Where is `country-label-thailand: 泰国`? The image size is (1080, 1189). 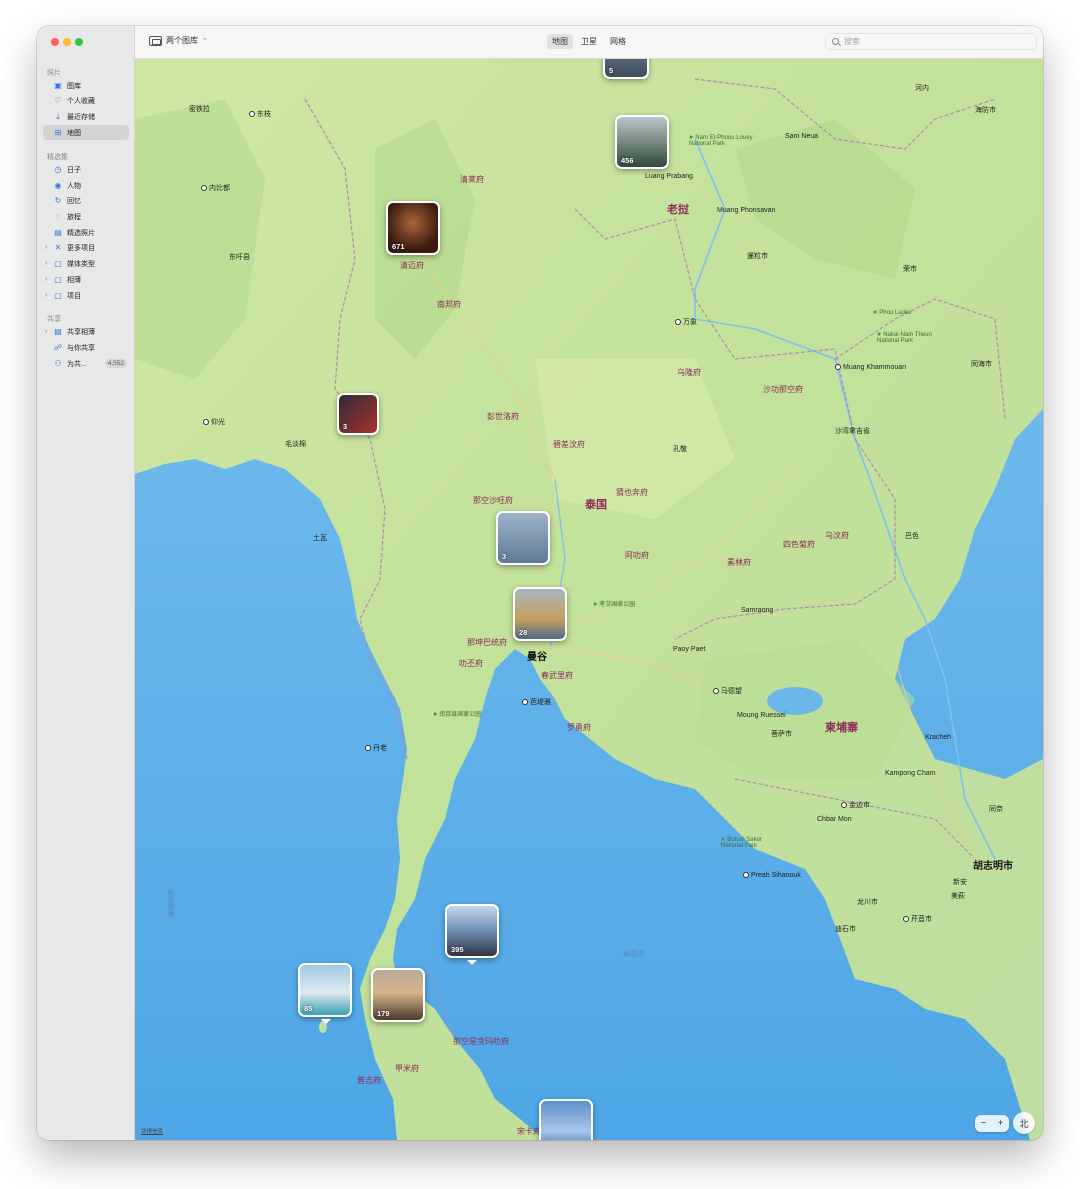 country-label-thailand: 泰国 is located at coordinates (596, 505).